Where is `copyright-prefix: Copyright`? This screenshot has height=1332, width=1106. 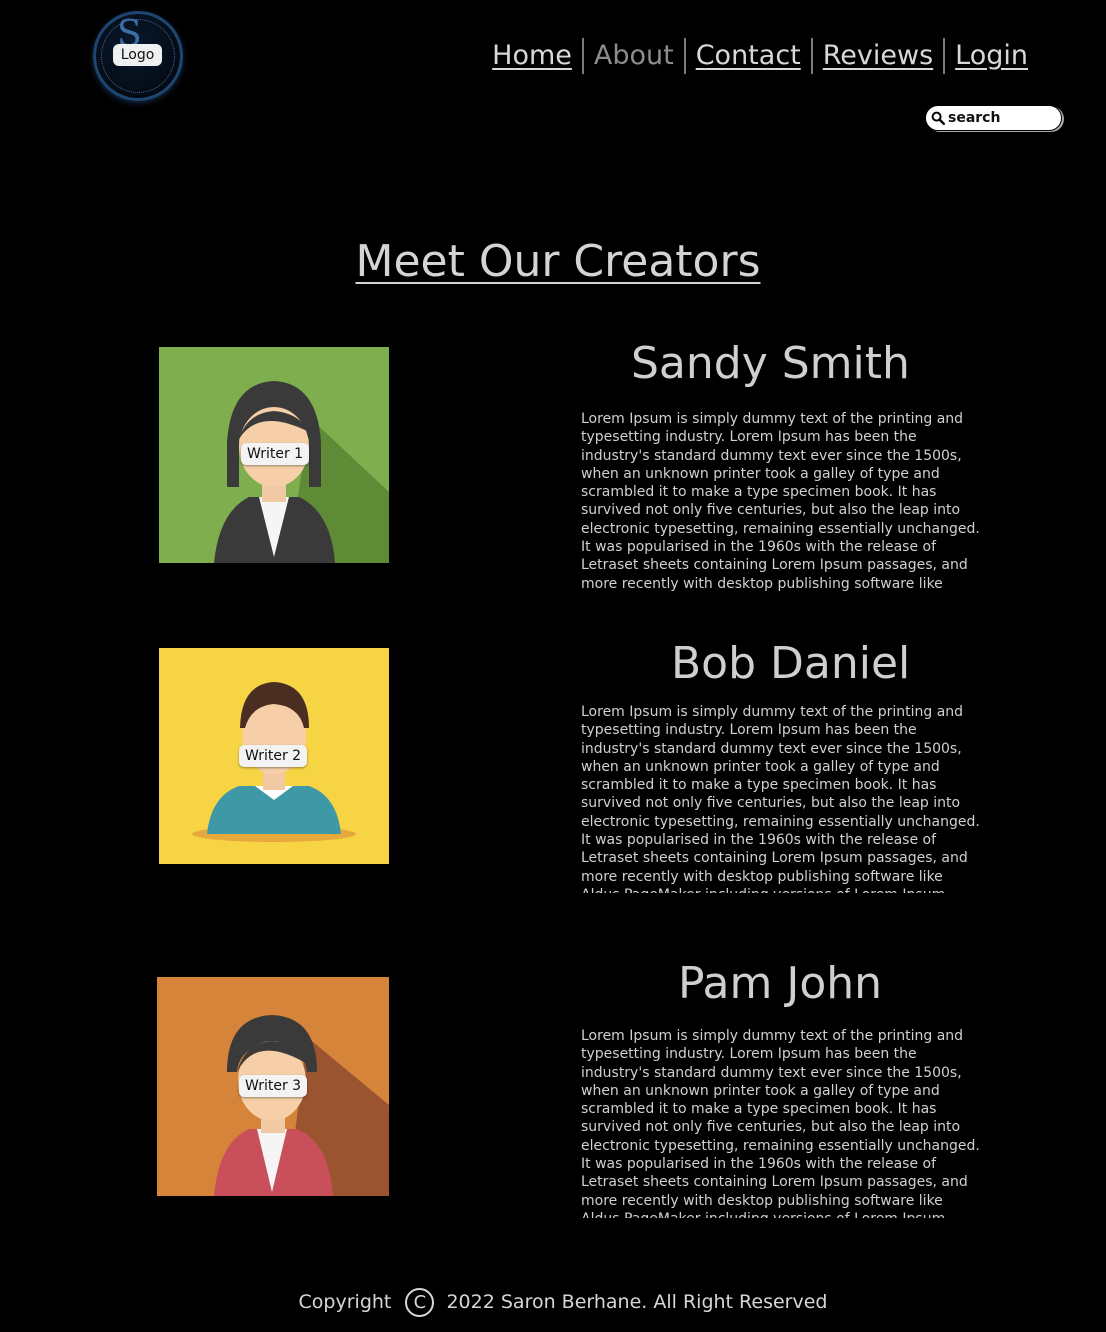 copyright-prefix: Copyright is located at coordinates (345, 1302).